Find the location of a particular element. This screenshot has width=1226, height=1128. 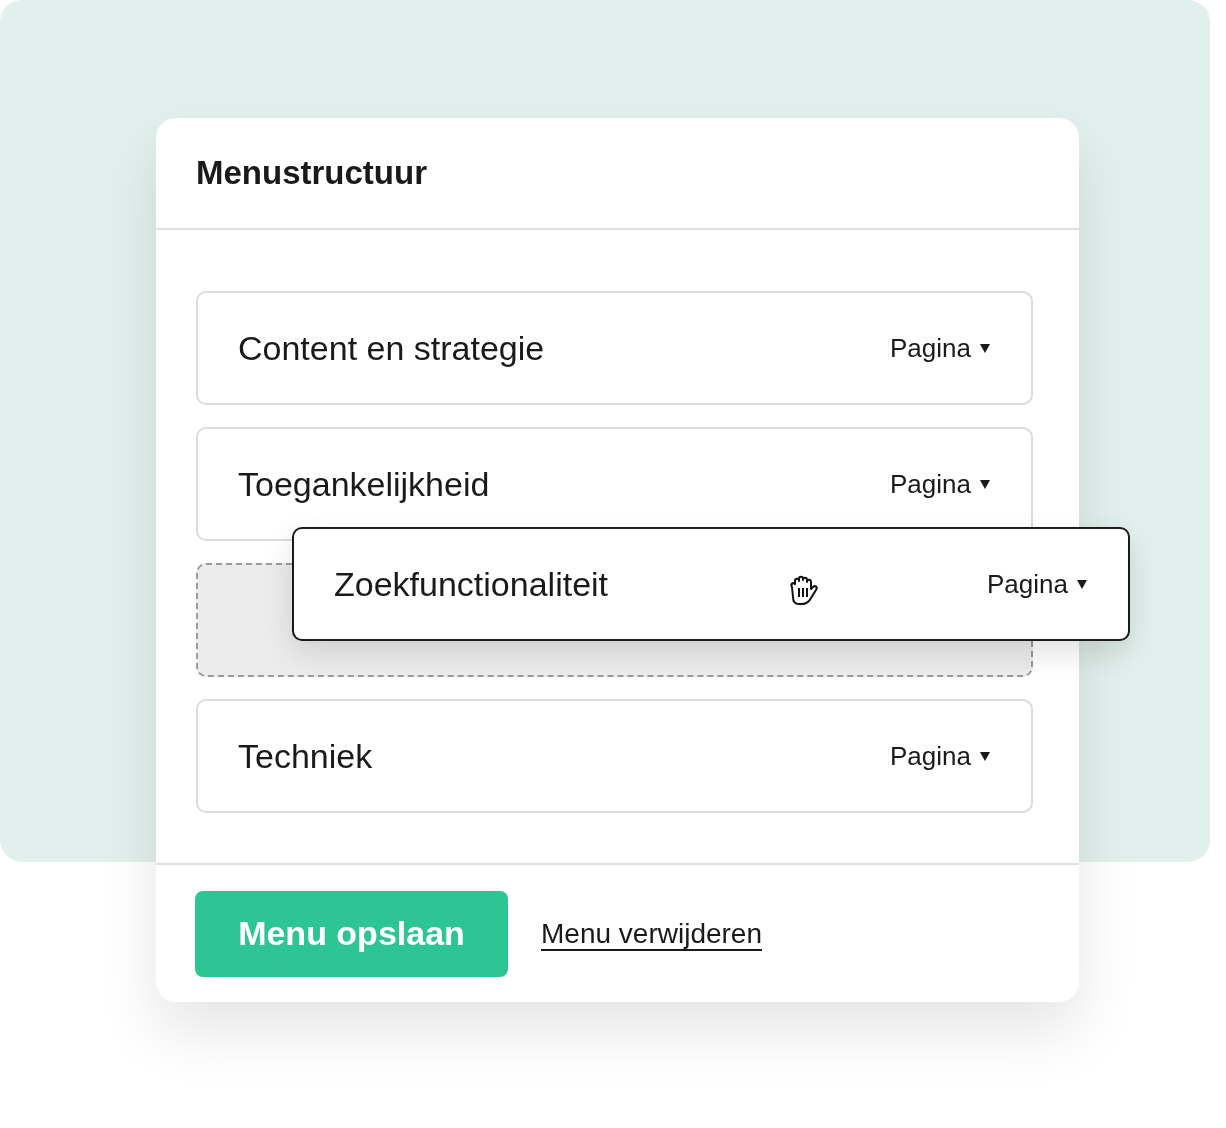

menu-item-title: Toegankelijkheid is located at coordinates (364, 484).